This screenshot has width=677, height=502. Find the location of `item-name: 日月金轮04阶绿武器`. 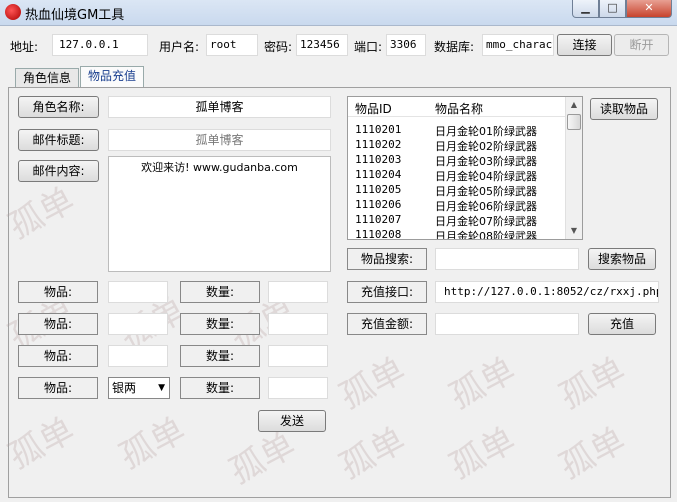

item-name: 日月金轮04阶绿武器 is located at coordinates (486, 176).